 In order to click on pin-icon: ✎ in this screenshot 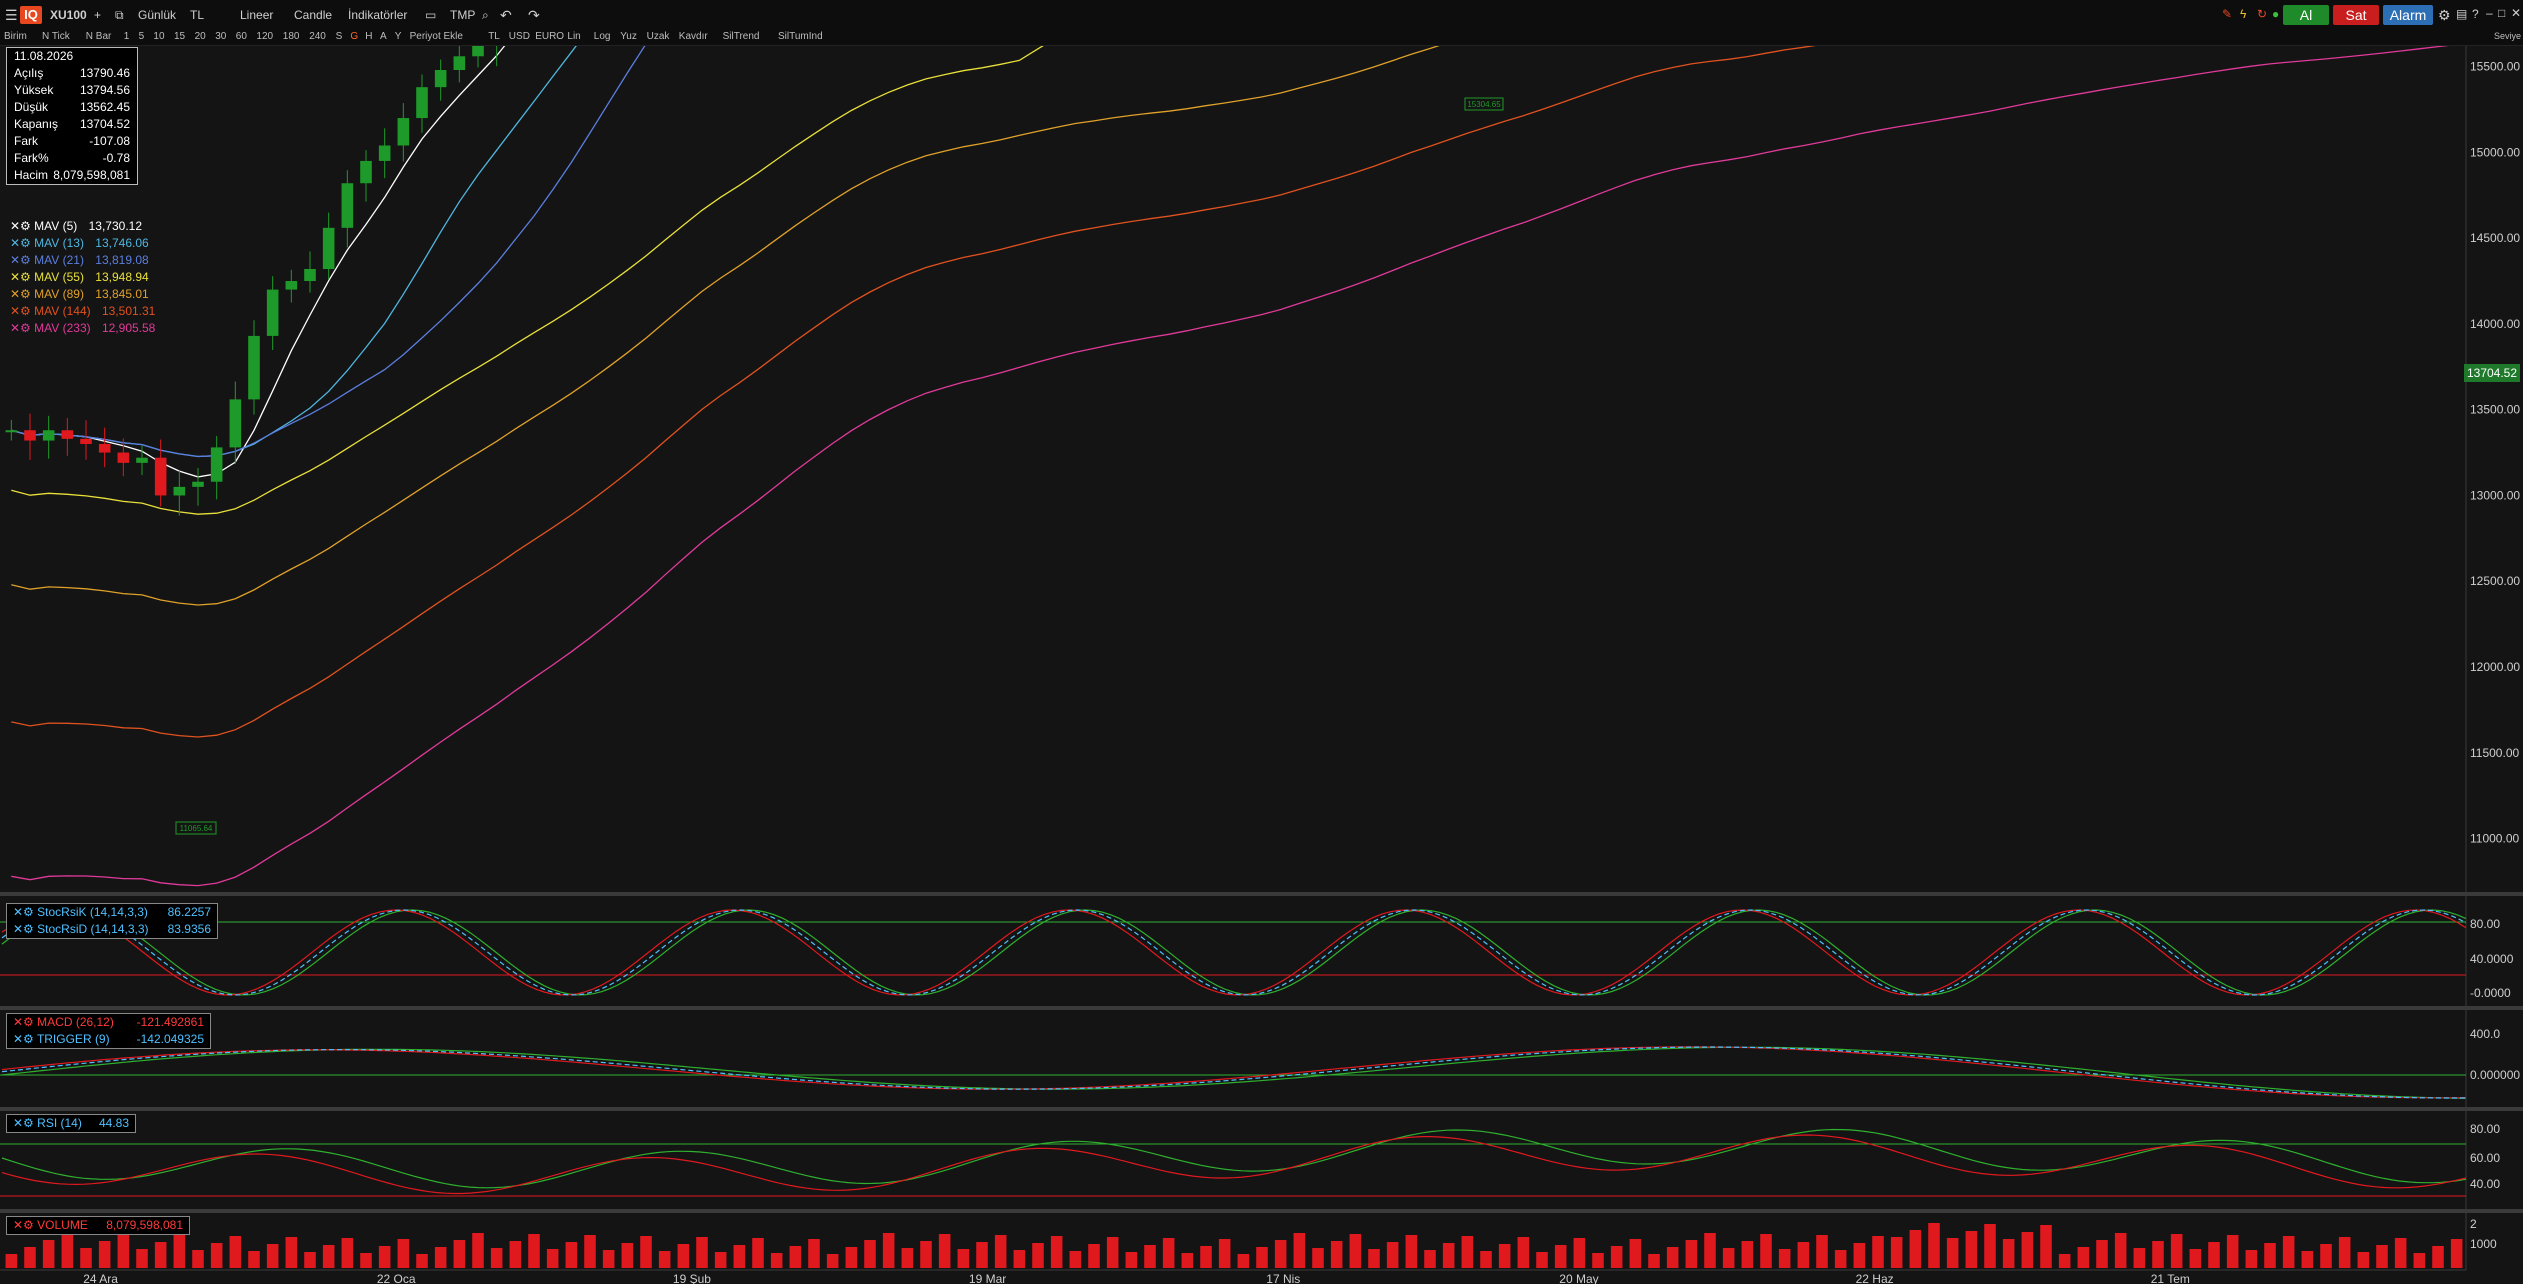, I will do `click(2227, 14)`.